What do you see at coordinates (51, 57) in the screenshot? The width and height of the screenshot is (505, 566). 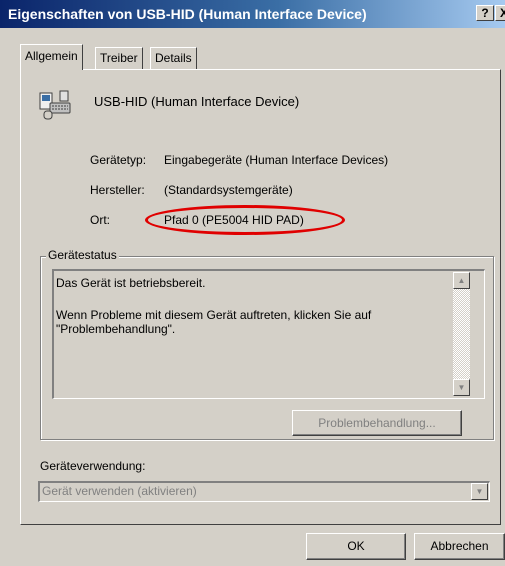 I see `tab-allgemein: Allgemein` at bounding box center [51, 57].